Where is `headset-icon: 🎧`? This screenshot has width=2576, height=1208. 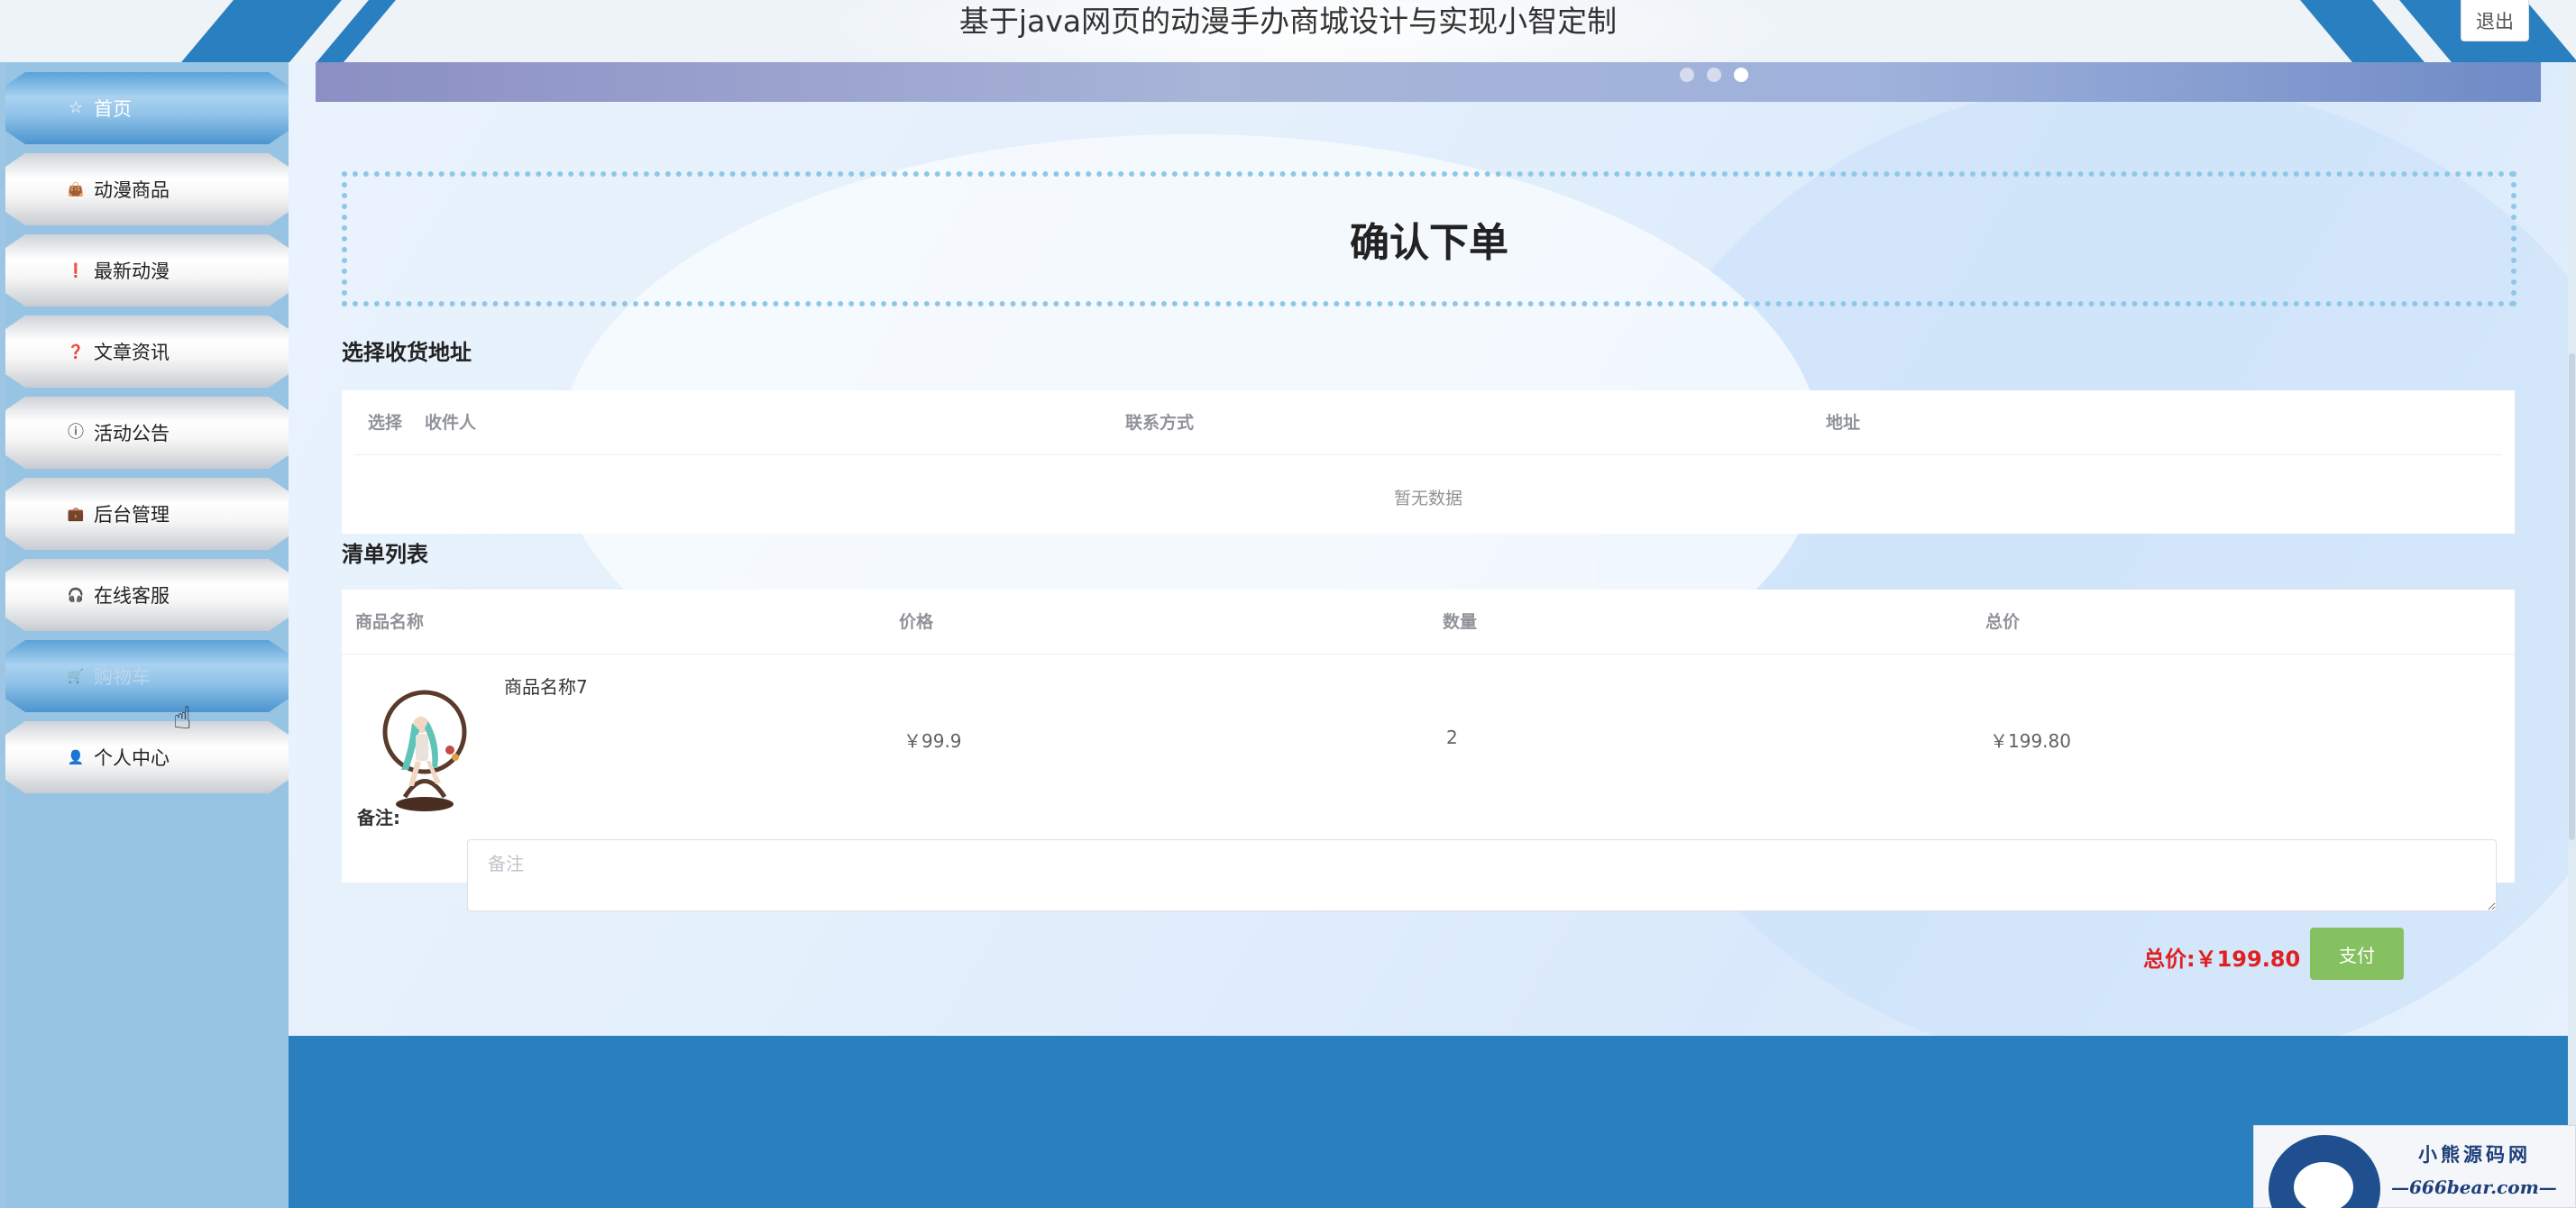 headset-icon: 🎧 is located at coordinates (76, 595).